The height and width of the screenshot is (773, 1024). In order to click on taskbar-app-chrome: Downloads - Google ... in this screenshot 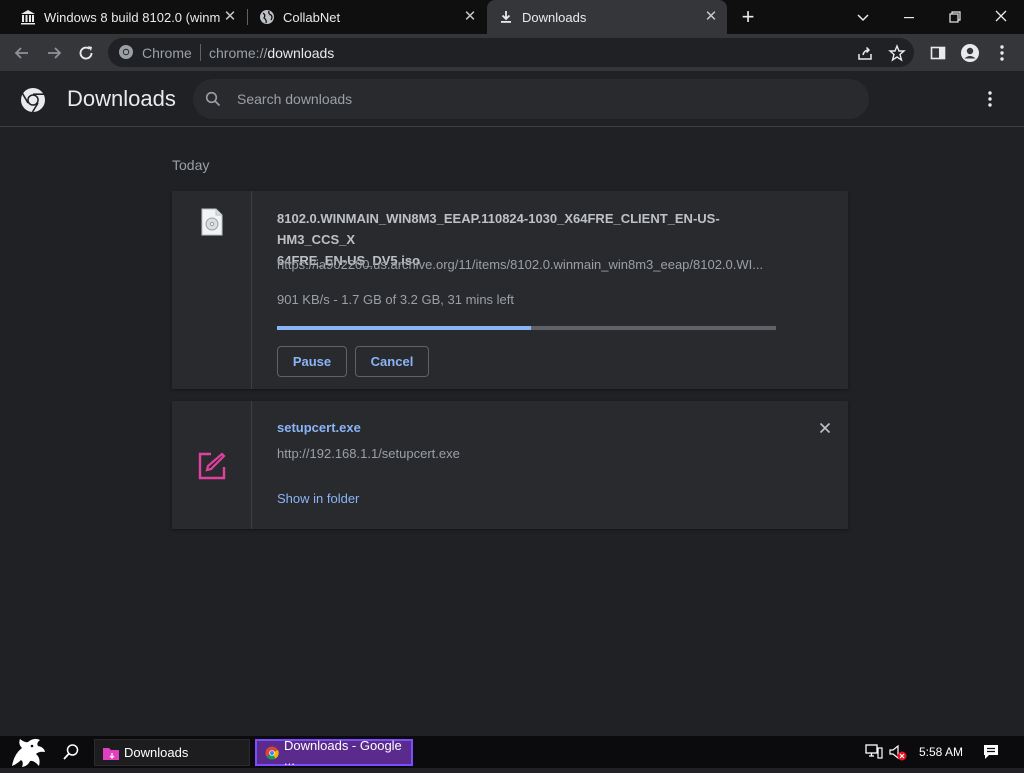, I will do `click(334, 752)`.